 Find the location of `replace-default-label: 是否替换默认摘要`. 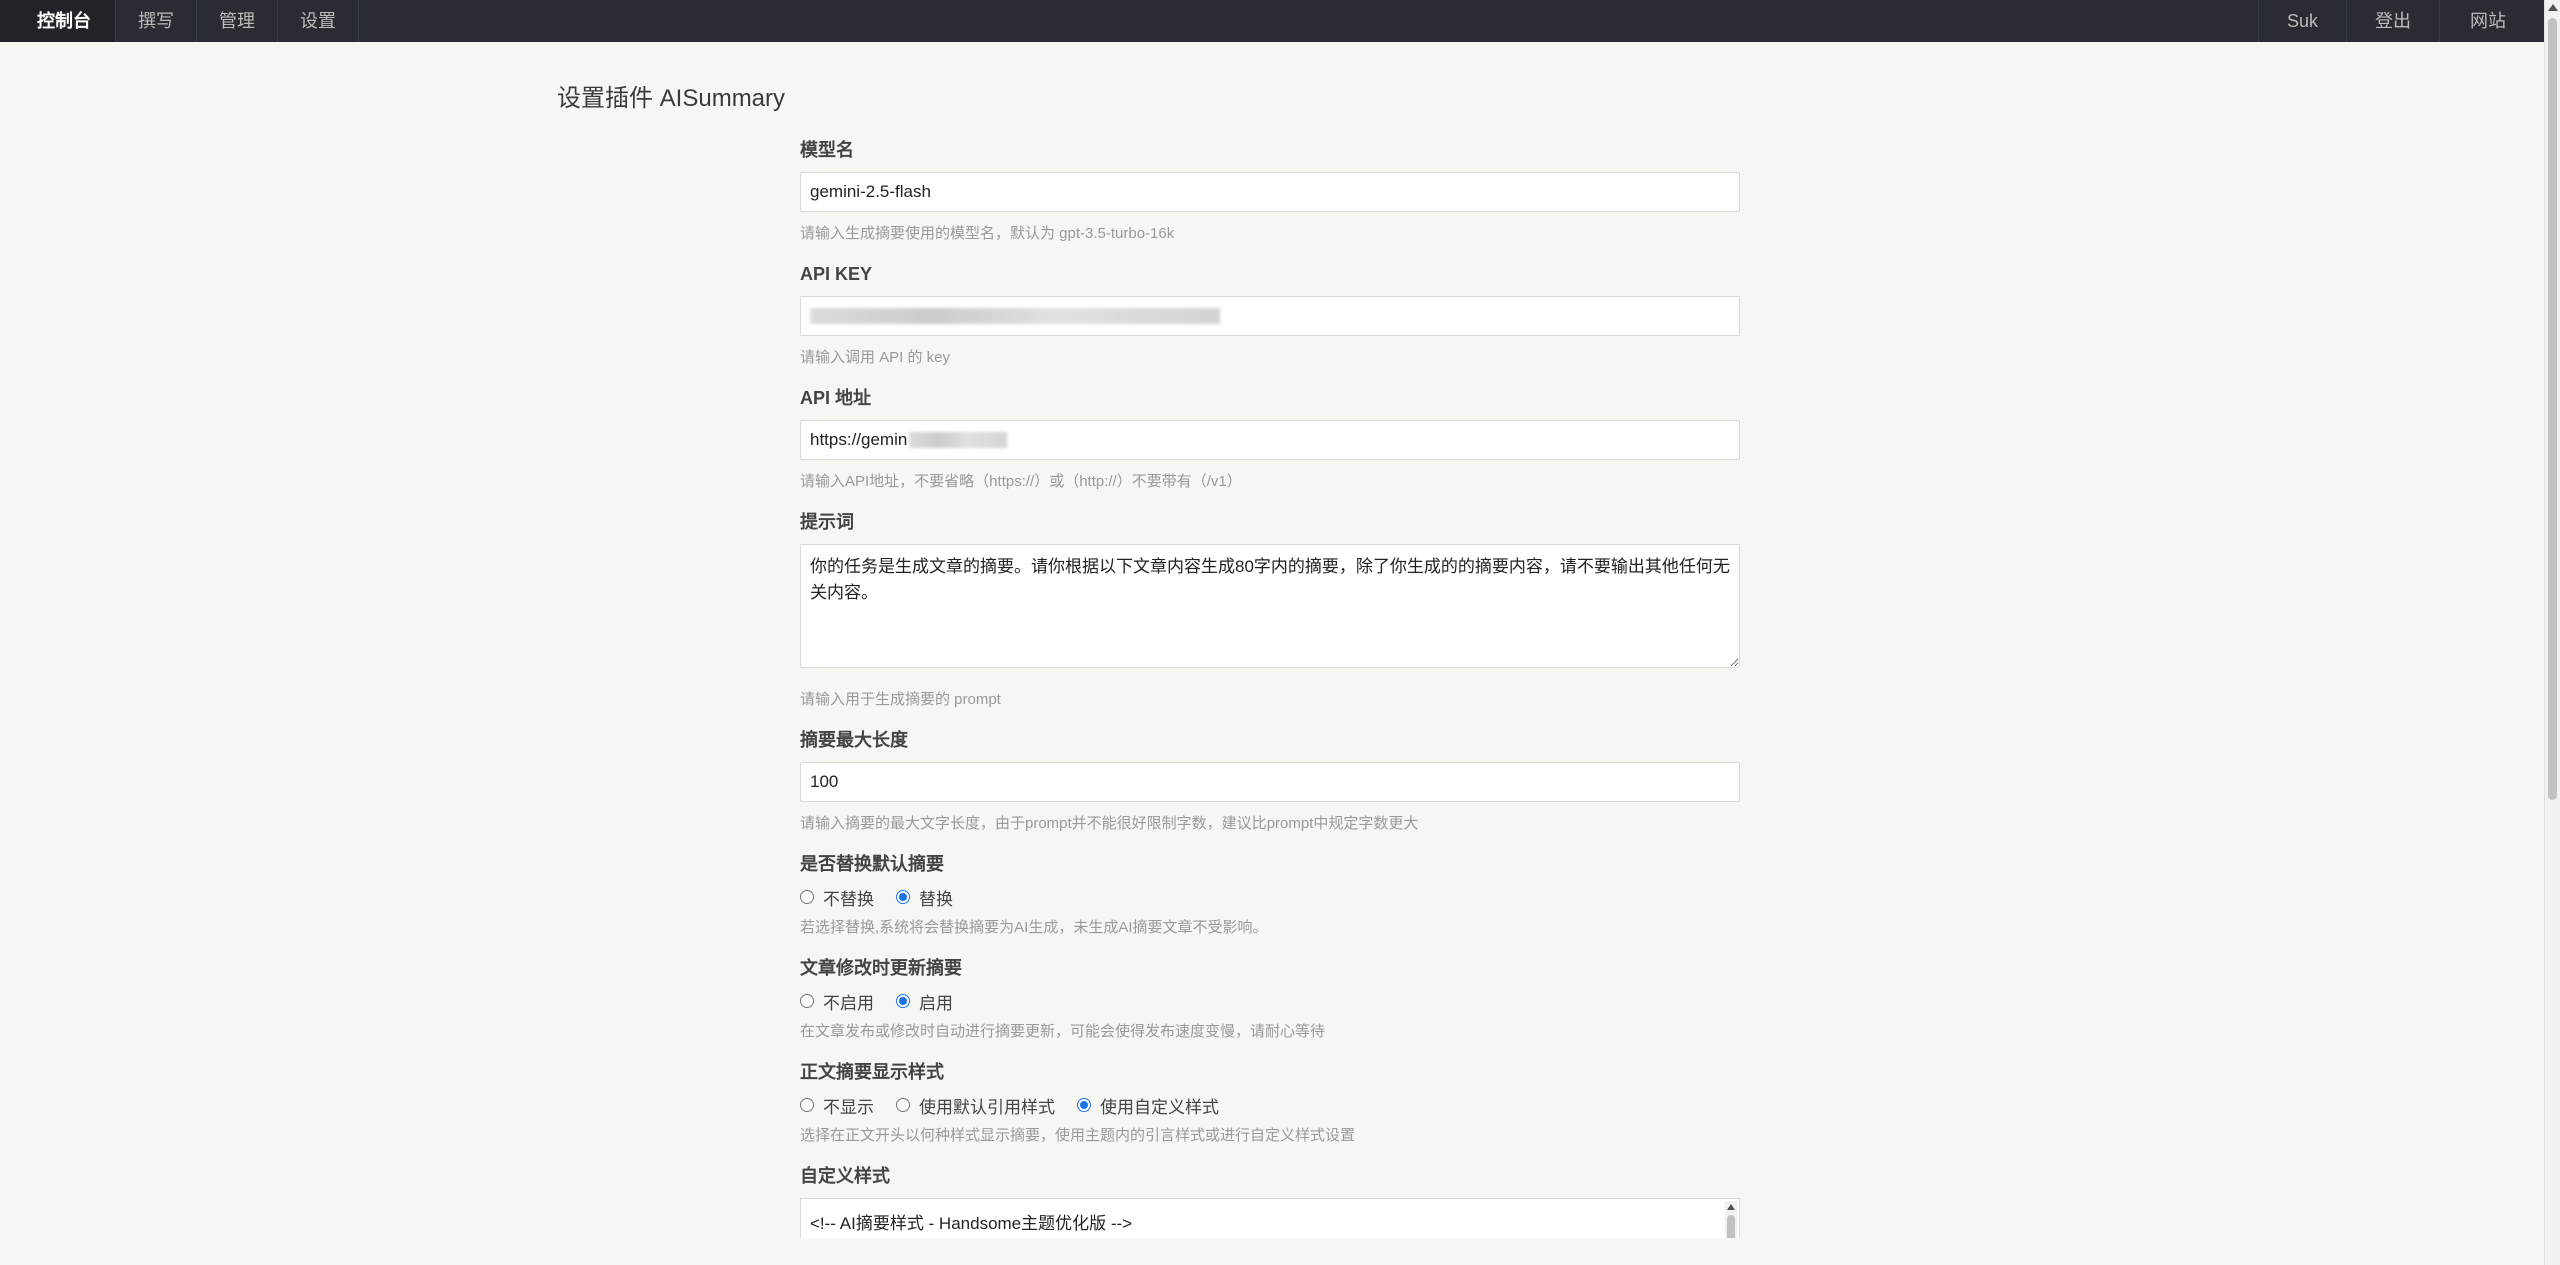

replace-default-label: 是否替换默认摘要 is located at coordinates (872, 864).